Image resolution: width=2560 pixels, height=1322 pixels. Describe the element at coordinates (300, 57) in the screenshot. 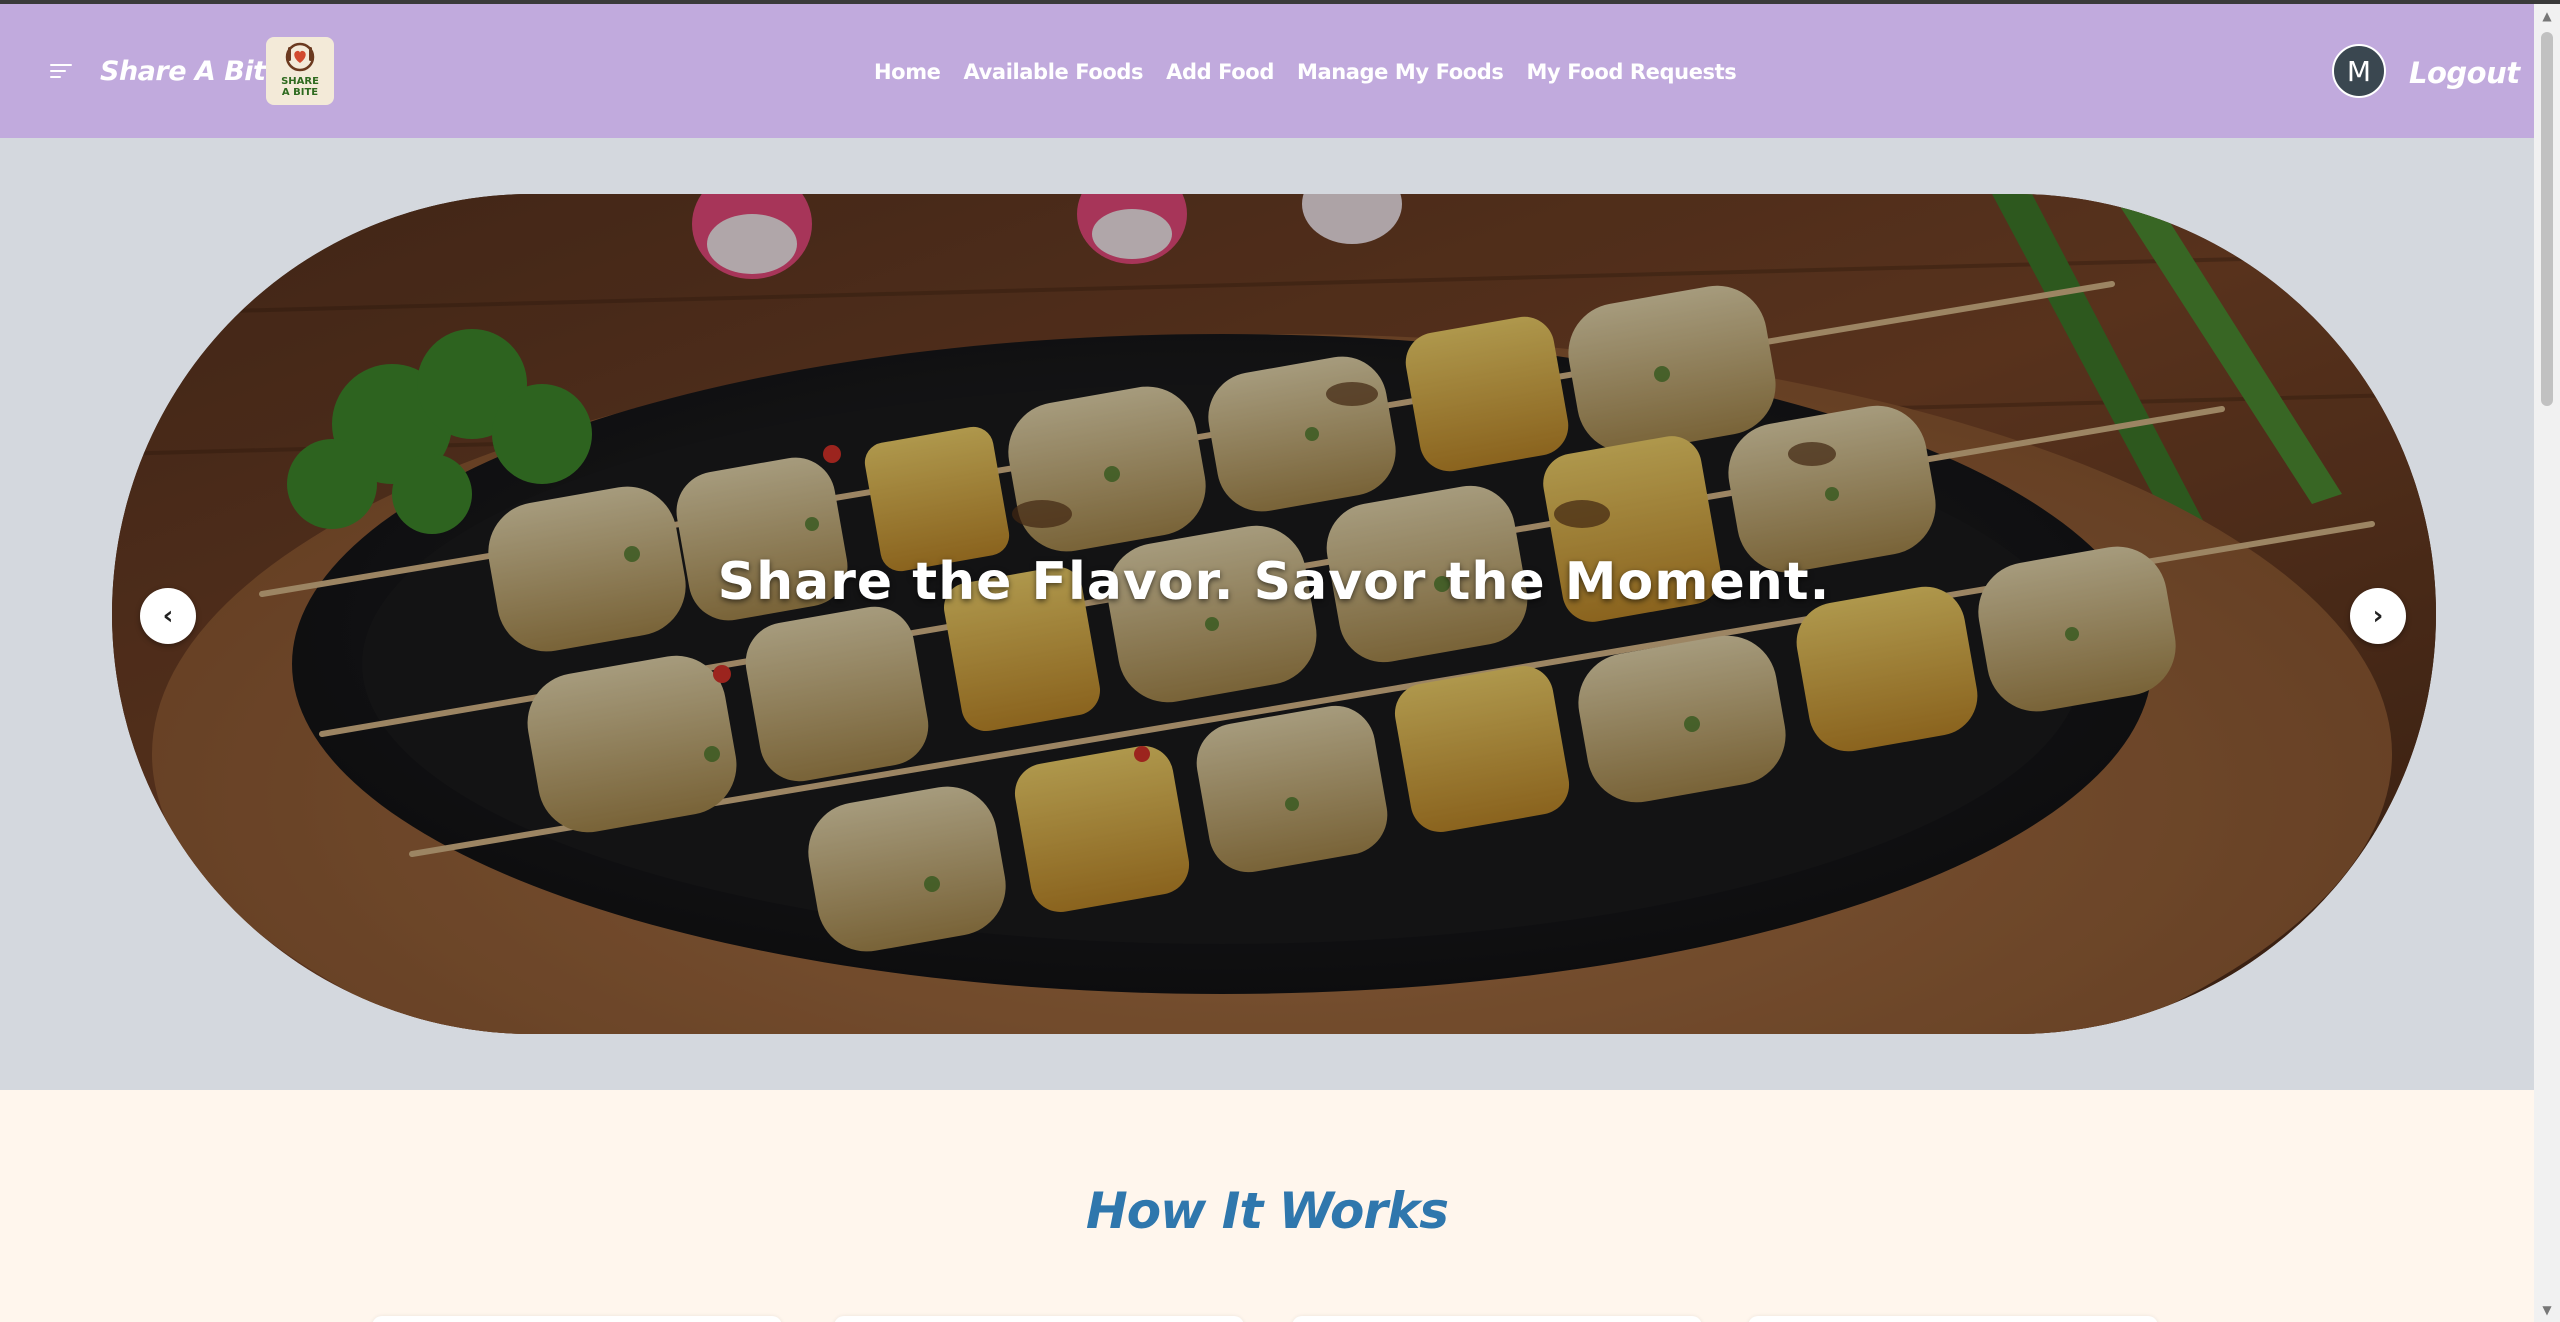

I see `heart-bowl-icon` at that location.